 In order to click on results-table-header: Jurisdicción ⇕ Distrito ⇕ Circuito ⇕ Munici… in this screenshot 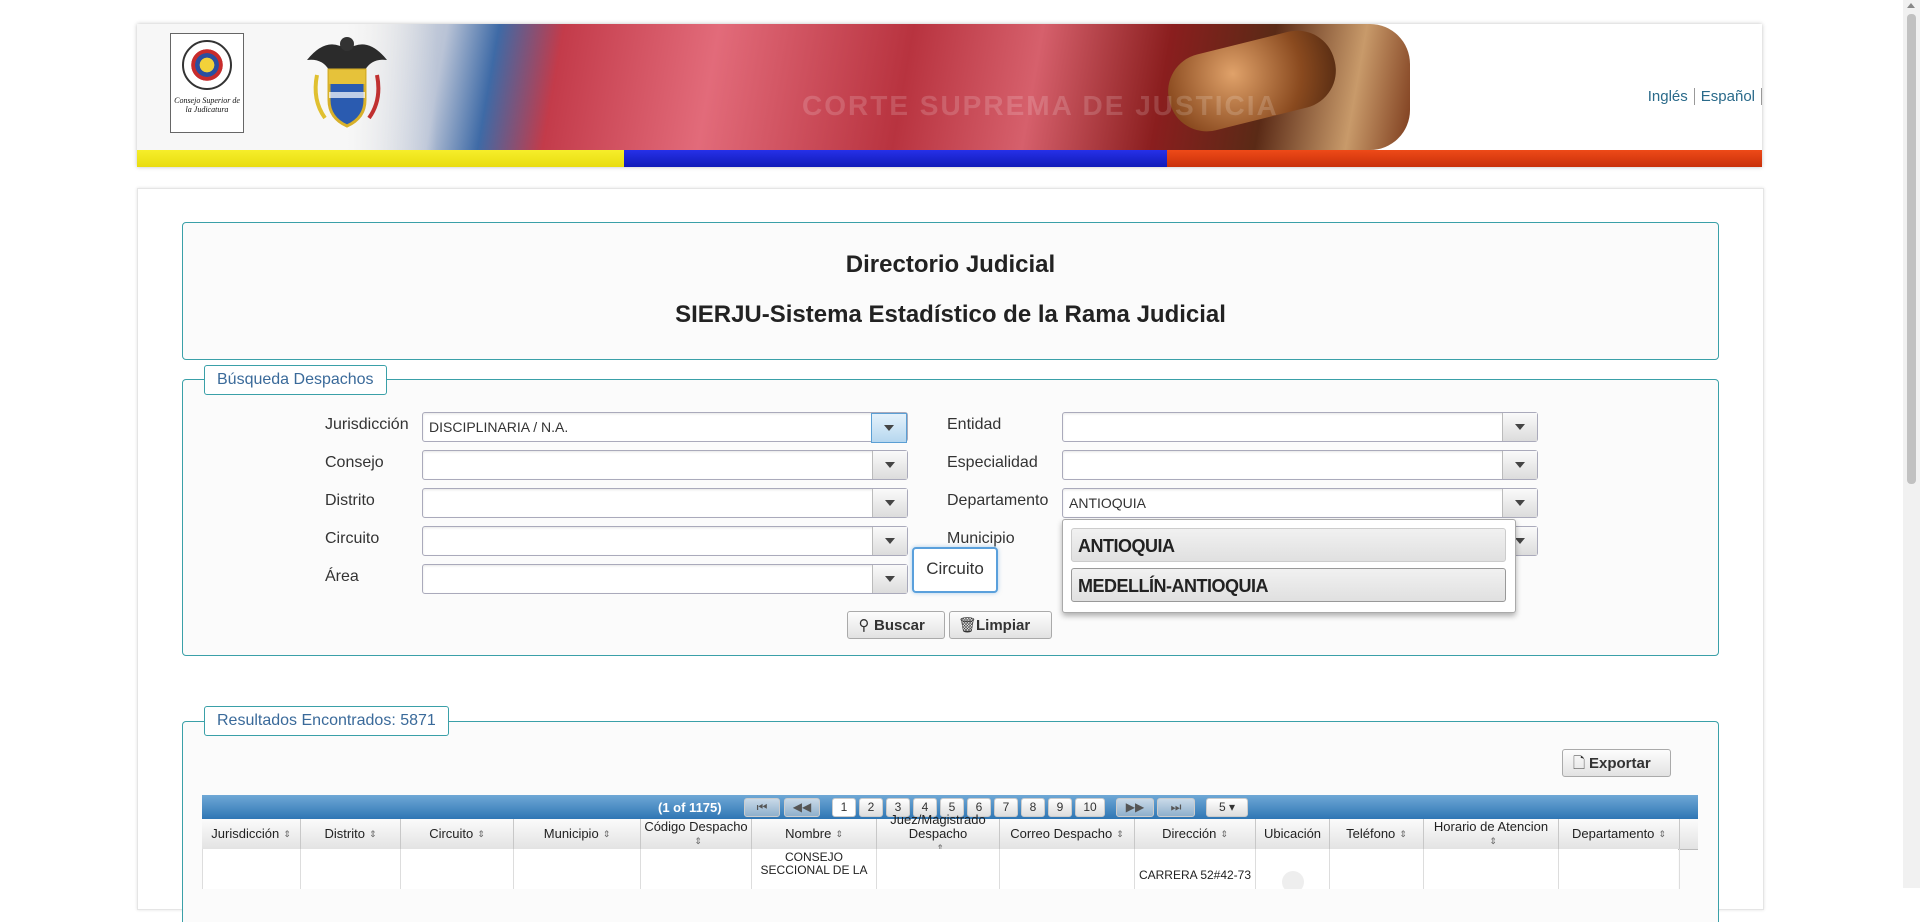, I will do `click(950, 833)`.